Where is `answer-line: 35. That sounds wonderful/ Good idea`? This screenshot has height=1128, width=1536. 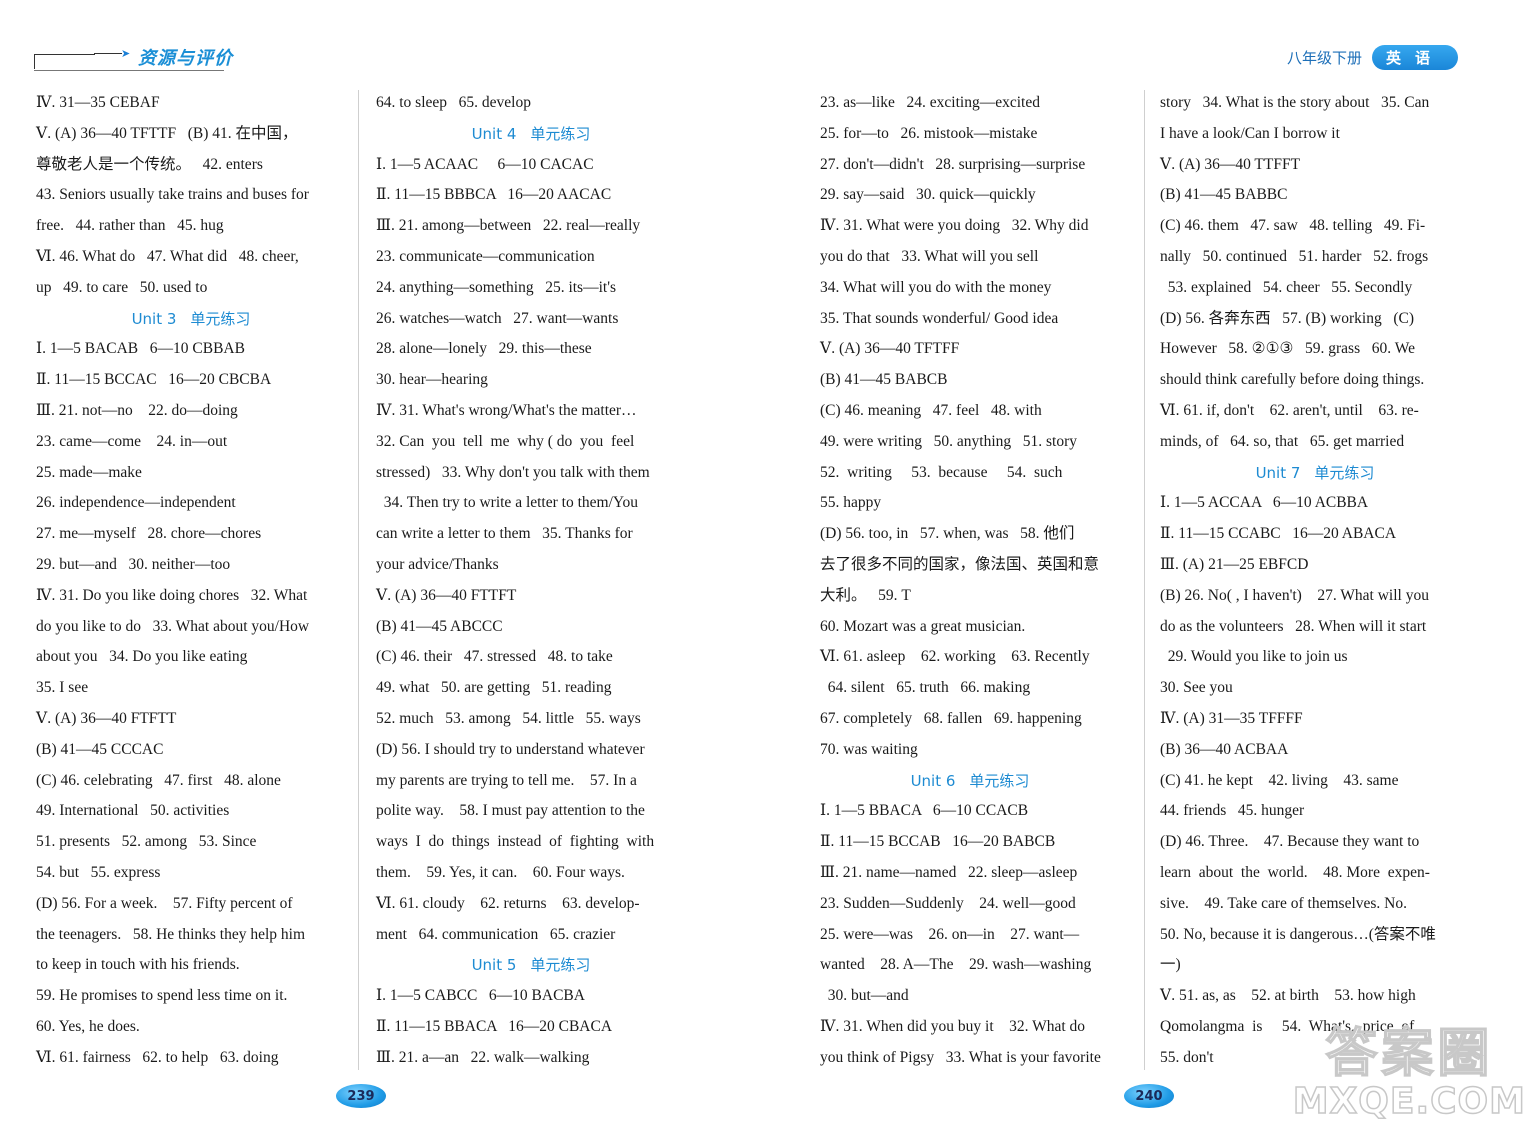
answer-line: 35. That sounds wonderful/ Good idea is located at coordinates (939, 318).